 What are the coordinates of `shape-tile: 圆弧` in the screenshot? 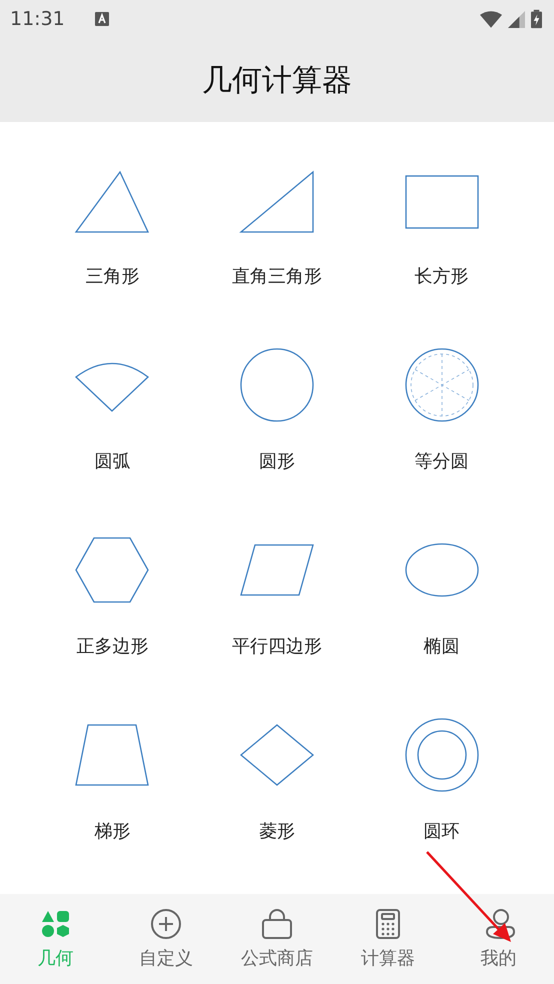 It's located at (112, 399).